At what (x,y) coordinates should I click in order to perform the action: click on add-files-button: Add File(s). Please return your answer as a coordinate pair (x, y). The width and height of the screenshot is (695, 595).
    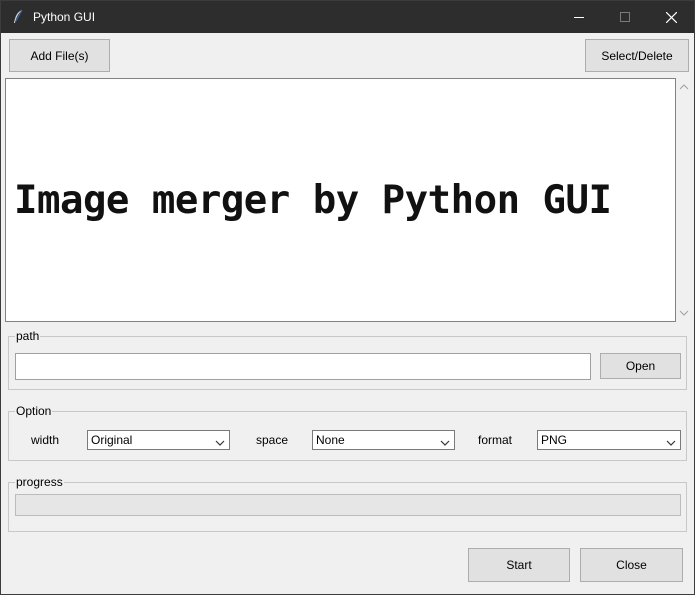
    Looking at the image, I should click on (59, 55).